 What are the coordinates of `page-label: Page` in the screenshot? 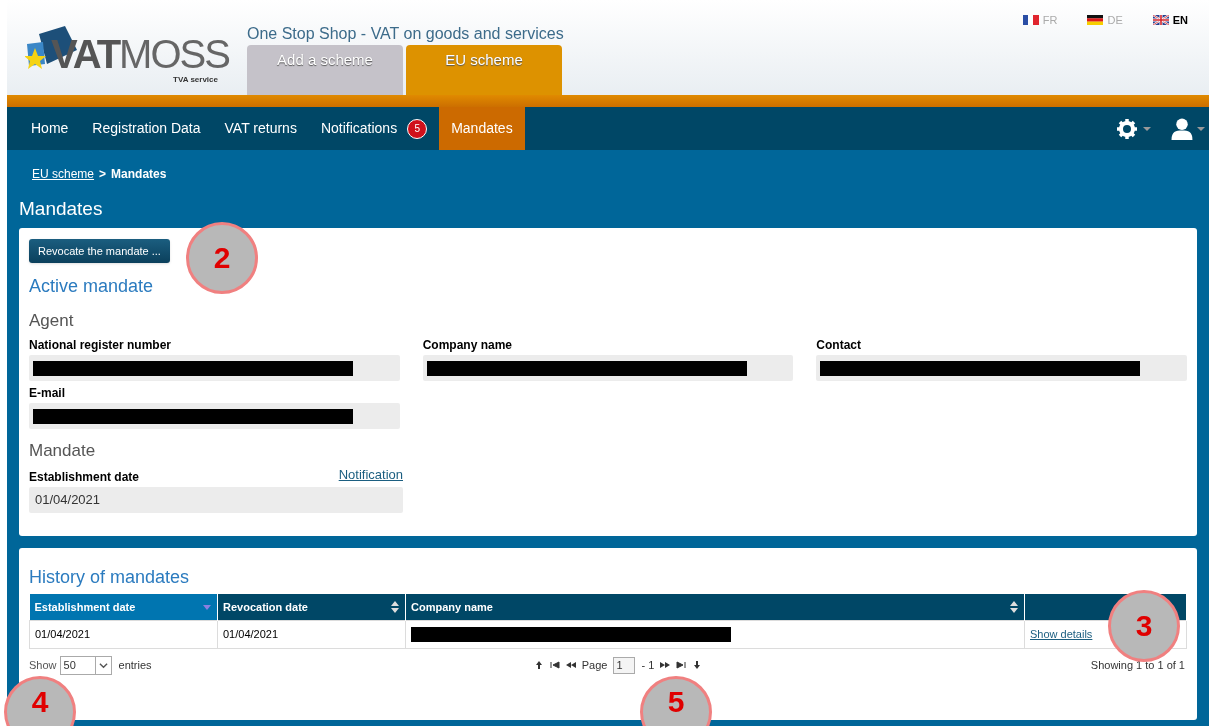 It's located at (594, 665).